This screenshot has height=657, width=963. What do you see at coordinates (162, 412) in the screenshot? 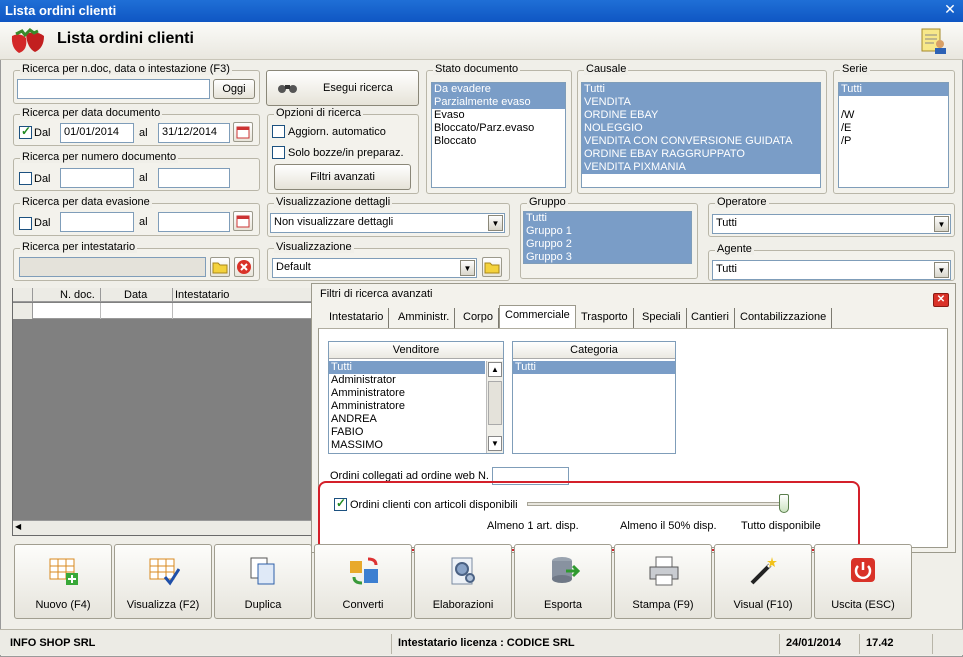
I see `orders-grid` at bounding box center [162, 412].